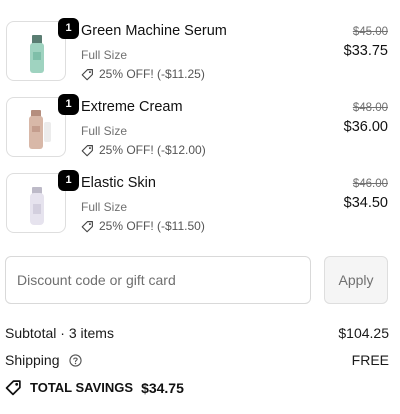 The height and width of the screenshot is (414, 400). Describe the element at coordinates (154, 31) in the screenshot. I see `product-name: Green Machine Serum` at that location.